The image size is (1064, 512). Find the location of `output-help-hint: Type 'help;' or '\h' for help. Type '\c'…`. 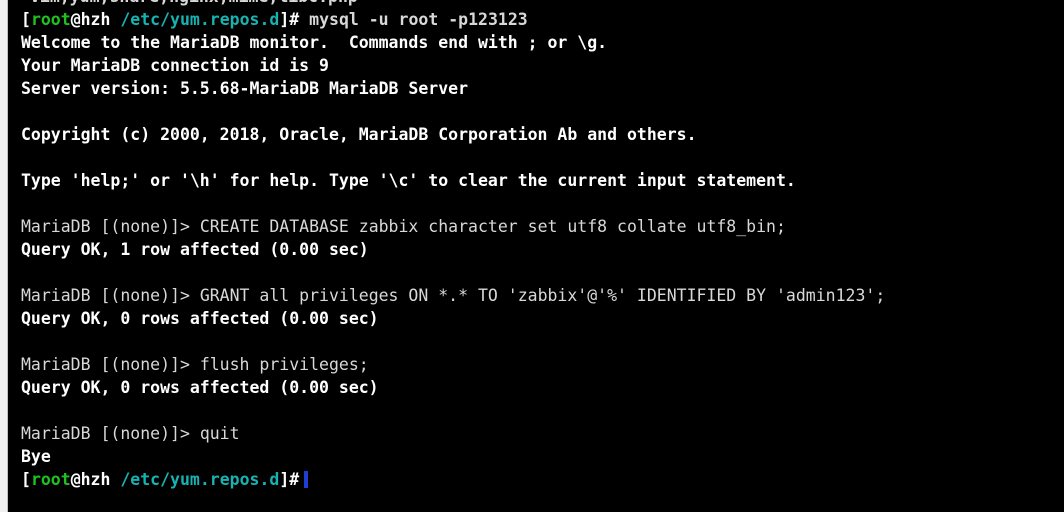

output-help-hint: Type 'help;' or '\h' for help. Type '\c'… is located at coordinates (408, 180).